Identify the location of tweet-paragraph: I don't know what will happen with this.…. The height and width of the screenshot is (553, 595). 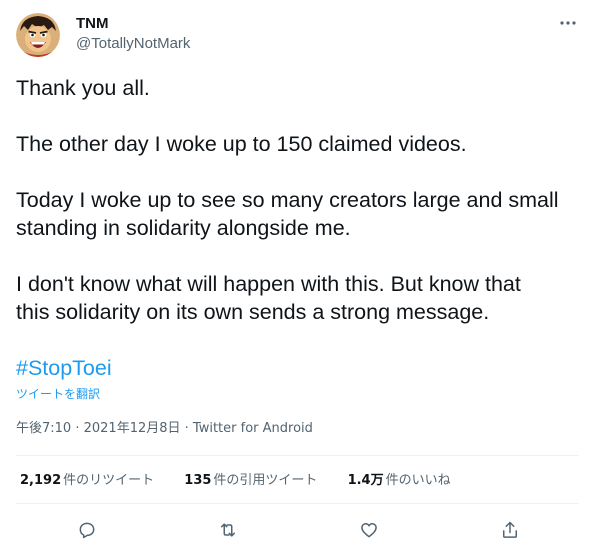
(268, 284).